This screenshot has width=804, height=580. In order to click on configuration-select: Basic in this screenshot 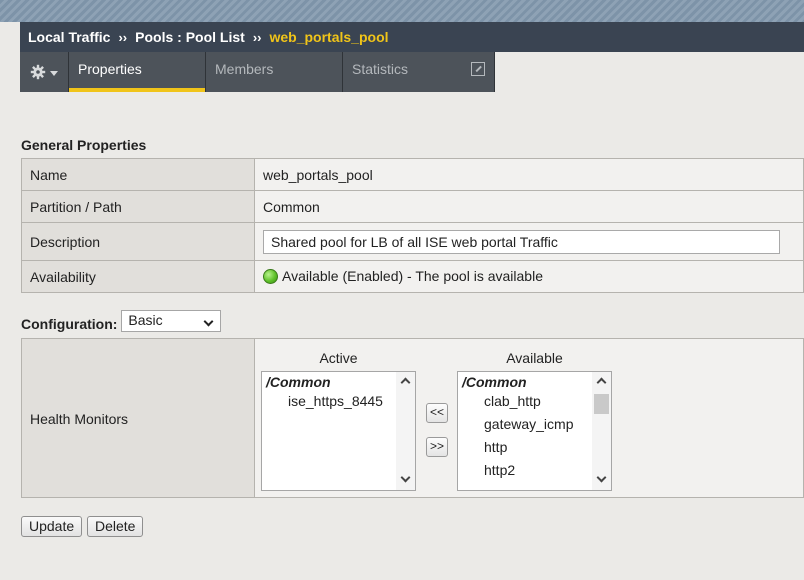, I will do `click(171, 321)`.